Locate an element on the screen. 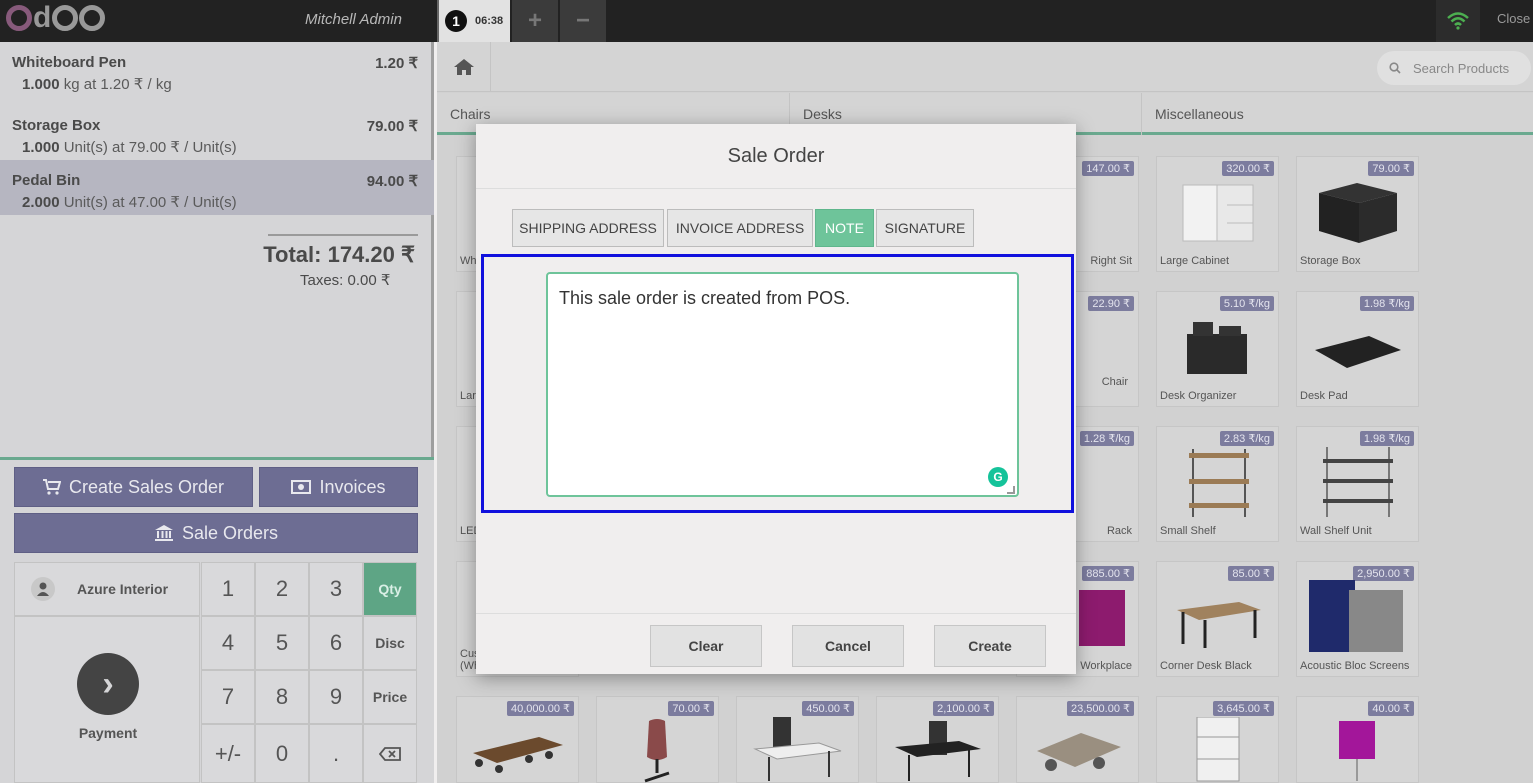 The image size is (1533, 783). grammarly-icon: G is located at coordinates (998, 477).